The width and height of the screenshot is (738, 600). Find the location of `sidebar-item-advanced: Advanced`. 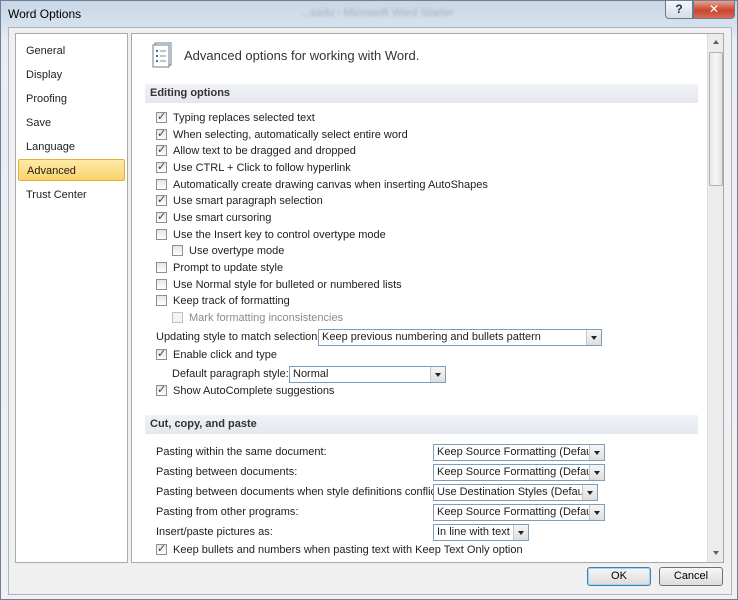

sidebar-item-advanced: Advanced is located at coordinates (71, 170).